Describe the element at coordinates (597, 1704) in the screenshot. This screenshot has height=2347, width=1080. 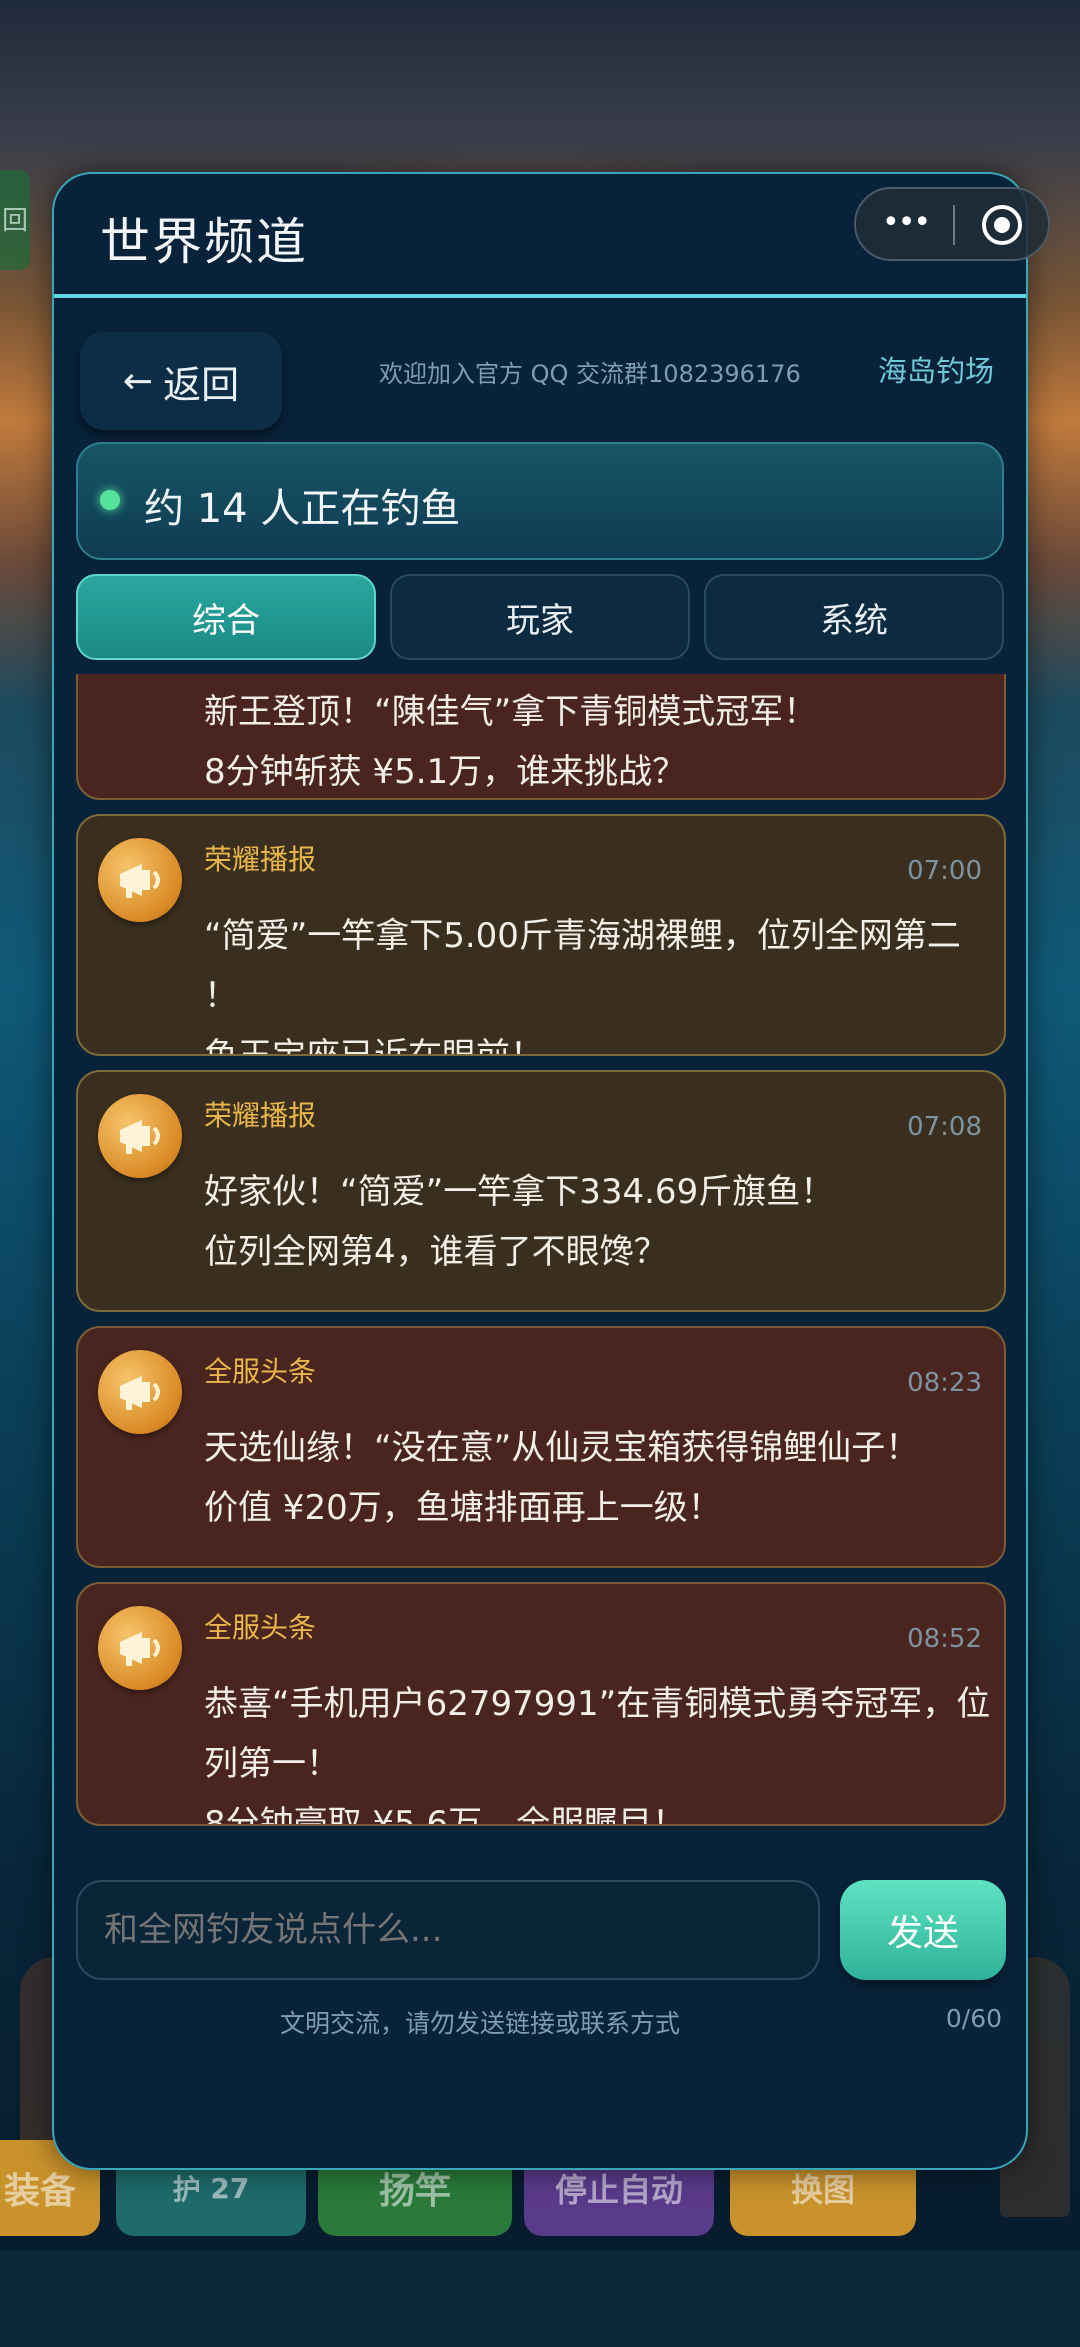
I see `message-line: 恭喜“手机用户62797991”在青铜模式勇夺冠军，位` at that location.